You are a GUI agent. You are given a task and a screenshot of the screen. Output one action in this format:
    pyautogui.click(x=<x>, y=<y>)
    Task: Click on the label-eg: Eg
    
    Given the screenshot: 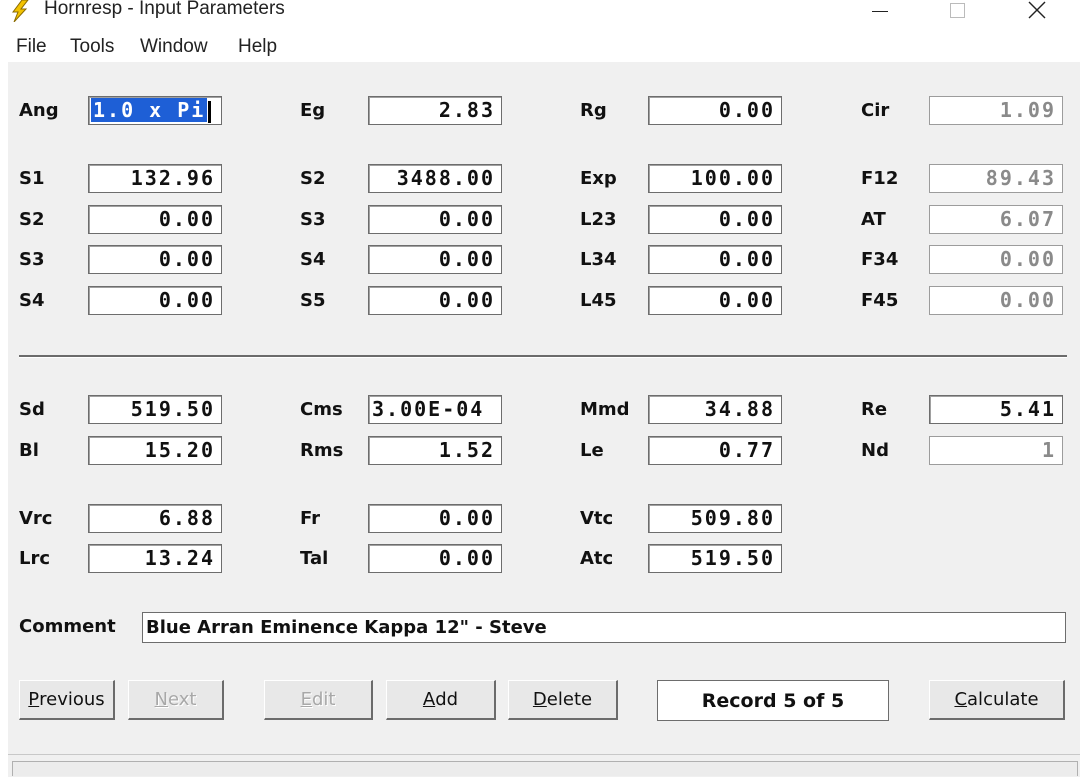 What is the action you would take?
    pyautogui.click(x=313, y=110)
    